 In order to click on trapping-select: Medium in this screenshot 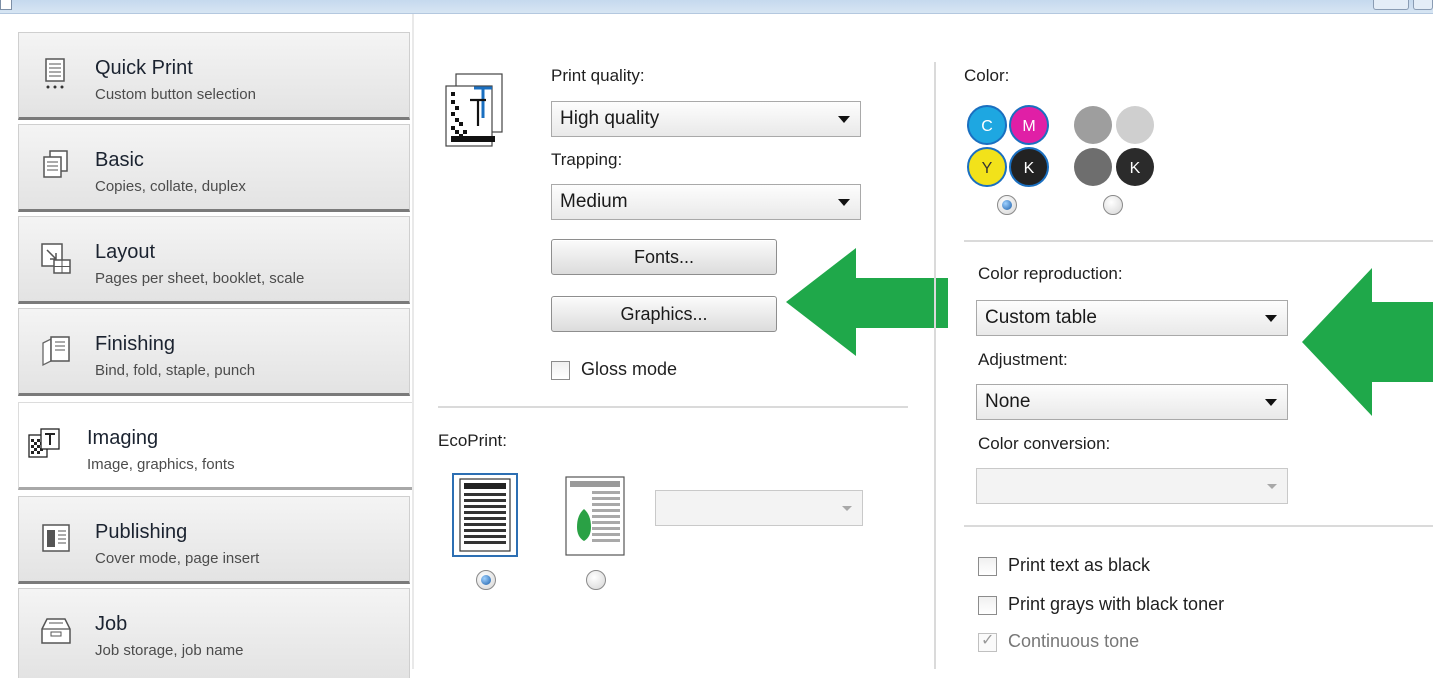, I will do `click(706, 202)`.